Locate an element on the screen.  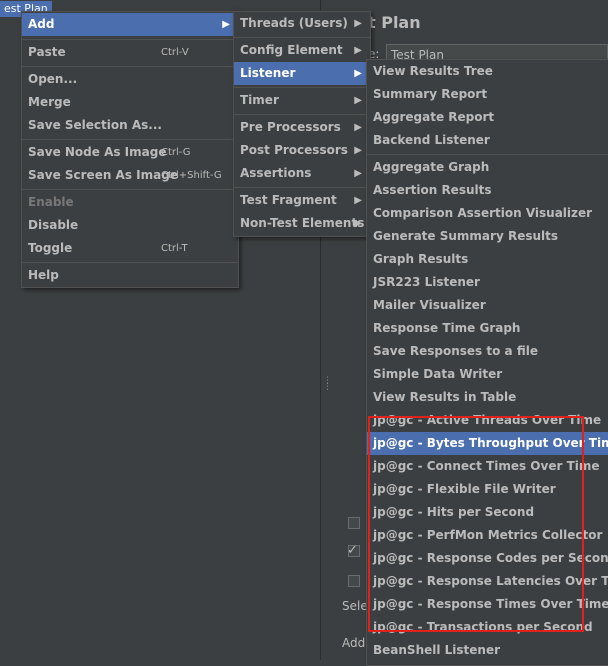
listener-item-response-time-graph: Response Time Graph is located at coordinates (487, 328).